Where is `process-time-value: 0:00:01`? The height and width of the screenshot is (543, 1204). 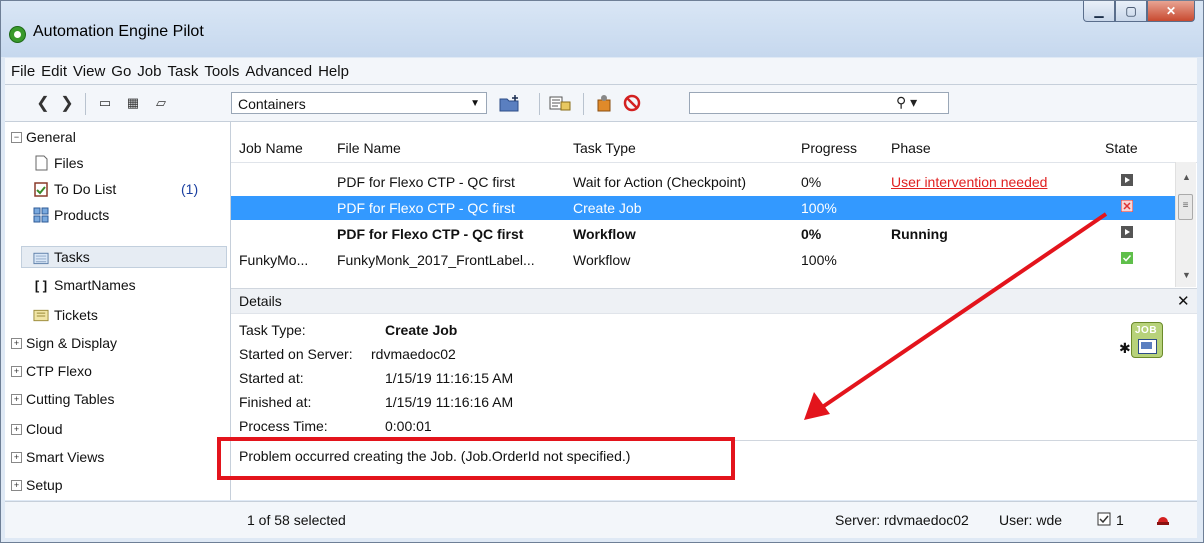
process-time-value: 0:00:01 is located at coordinates (408, 426).